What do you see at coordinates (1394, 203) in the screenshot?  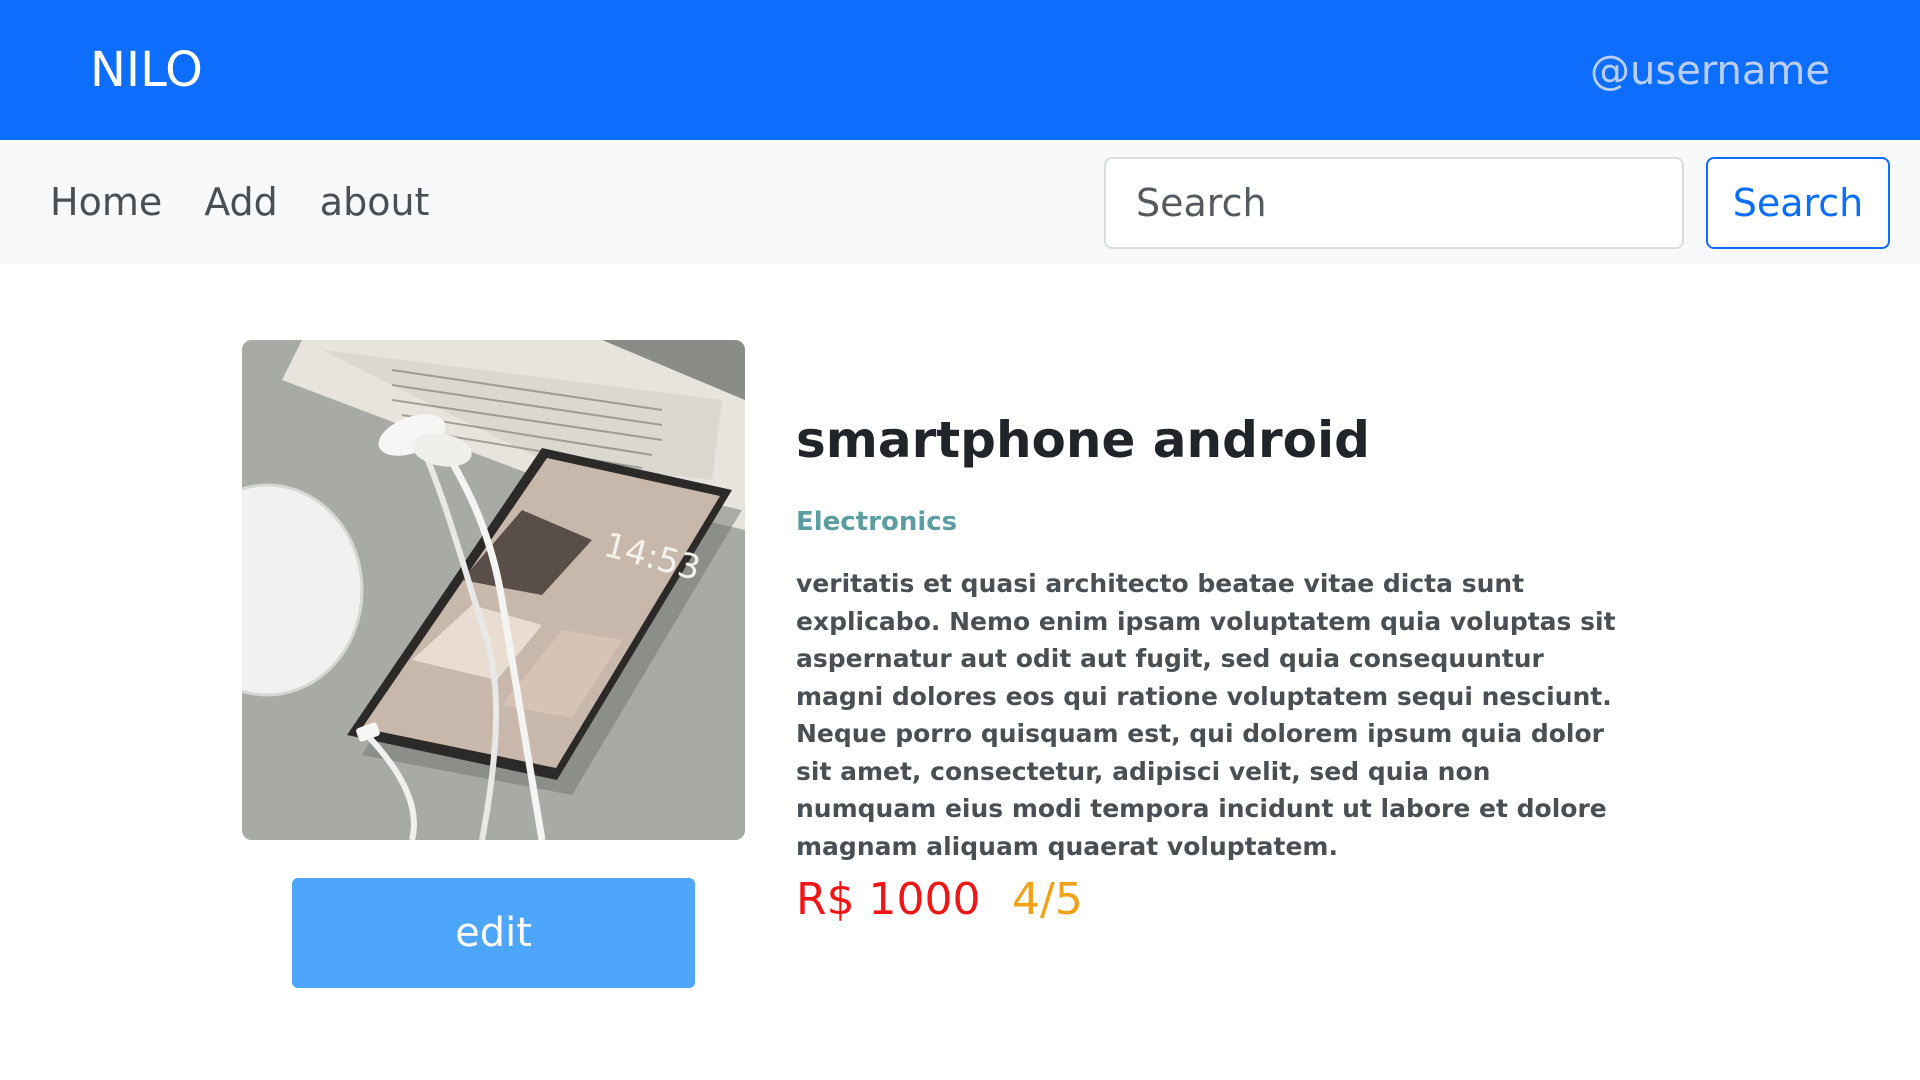 I see `search-input` at bounding box center [1394, 203].